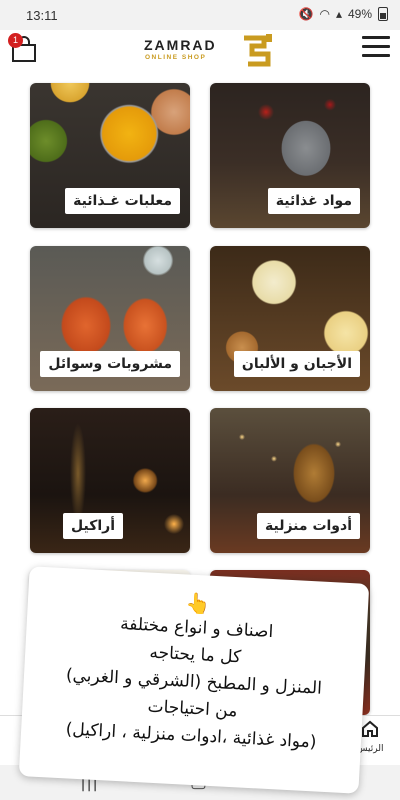 The height and width of the screenshot is (800, 400). What do you see at coordinates (343, 14) in the screenshot?
I see `status-icons: 🔇 ◠ ▴ 49%` at bounding box center [343, 14].